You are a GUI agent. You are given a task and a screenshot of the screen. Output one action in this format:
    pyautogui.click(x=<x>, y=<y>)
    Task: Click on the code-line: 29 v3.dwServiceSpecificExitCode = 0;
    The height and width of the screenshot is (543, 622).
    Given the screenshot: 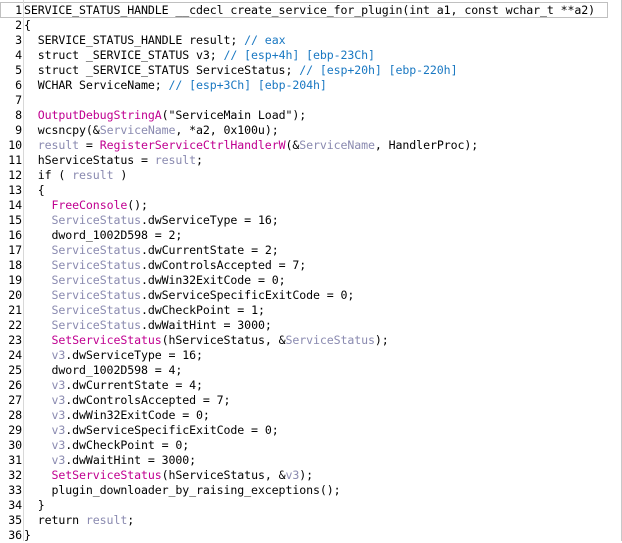 What is the action you would take?
    pyautogui.click(x=139, y=430)
    